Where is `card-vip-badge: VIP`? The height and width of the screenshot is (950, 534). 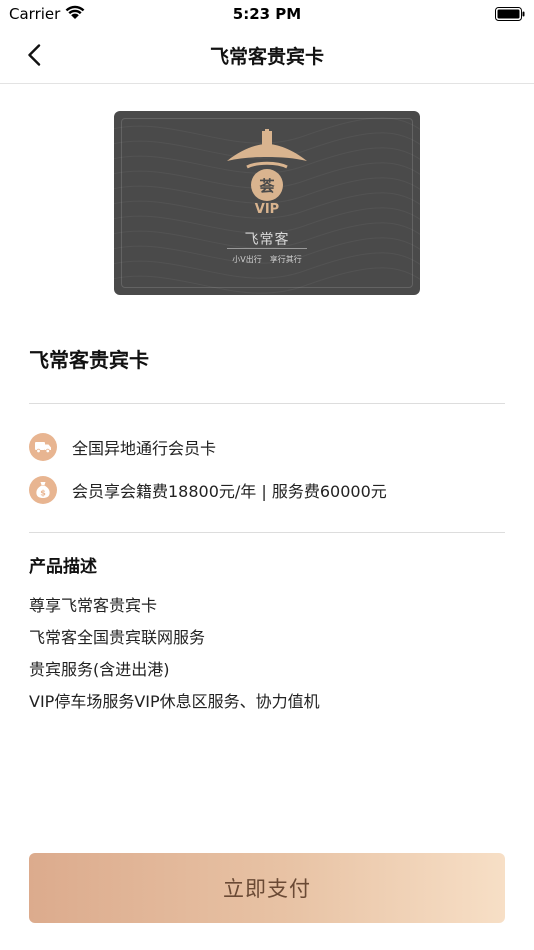
card-vip-badge: VIP is located at coordinates (267, 209).